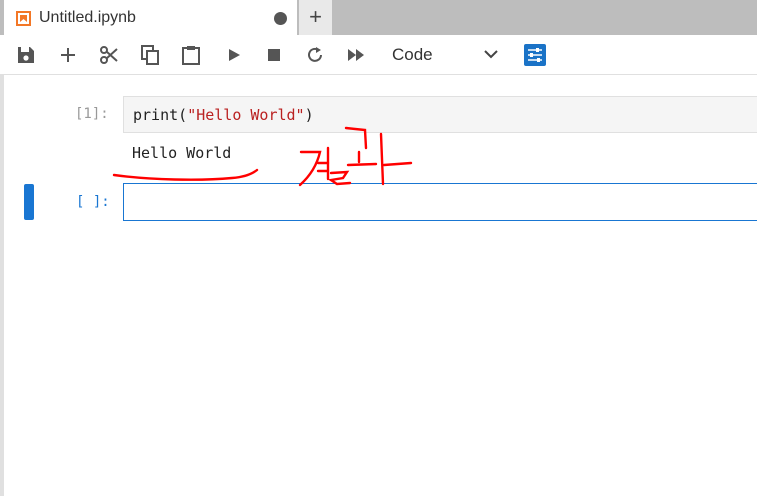 The height and width of the screenshot is (496, 757). I want to click on property-inspector-icon, so click(535, 55).